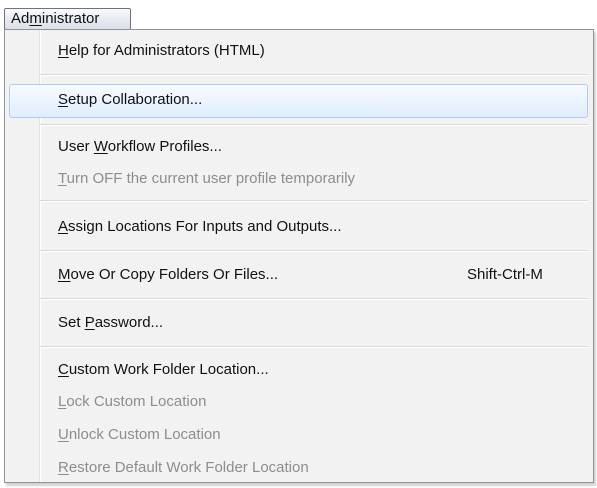 The image size is (597, 488). What do you see at coordinates (71, 322) in the screenshot?
I see `label-prefix: Set` at bounding box center [71, 322].